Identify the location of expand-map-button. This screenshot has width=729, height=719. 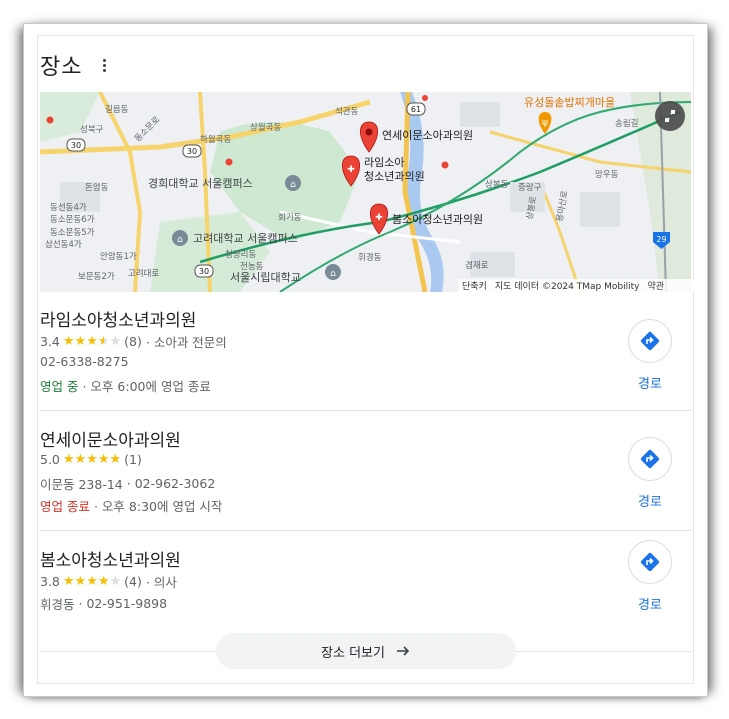
(670, 116).